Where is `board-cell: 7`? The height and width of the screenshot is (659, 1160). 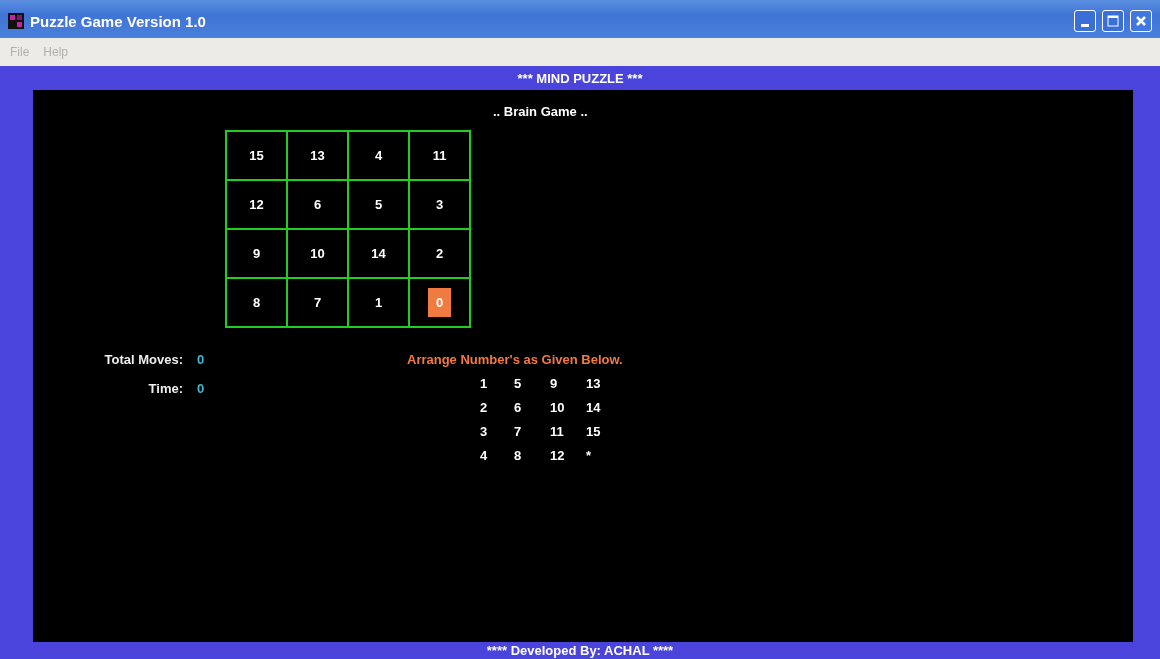 board-cell: 7 is located at coordinates (317, 302).